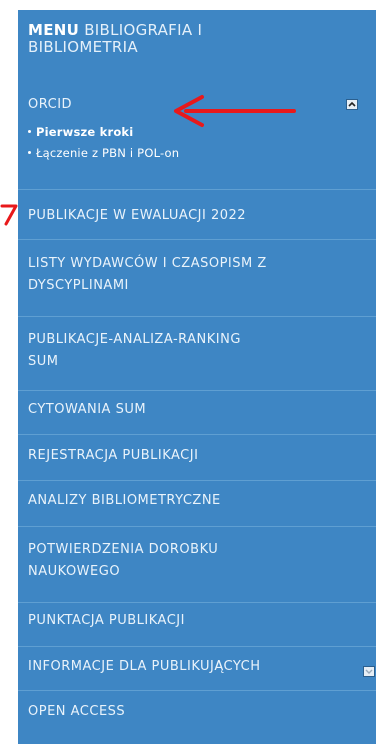  What do you see at coordinates (144, 666) in the screenshot?
I see `nav-item-label: INFORMACJE DLA PUBLIKUJĄCYCH` at bounding box center [144, 666].